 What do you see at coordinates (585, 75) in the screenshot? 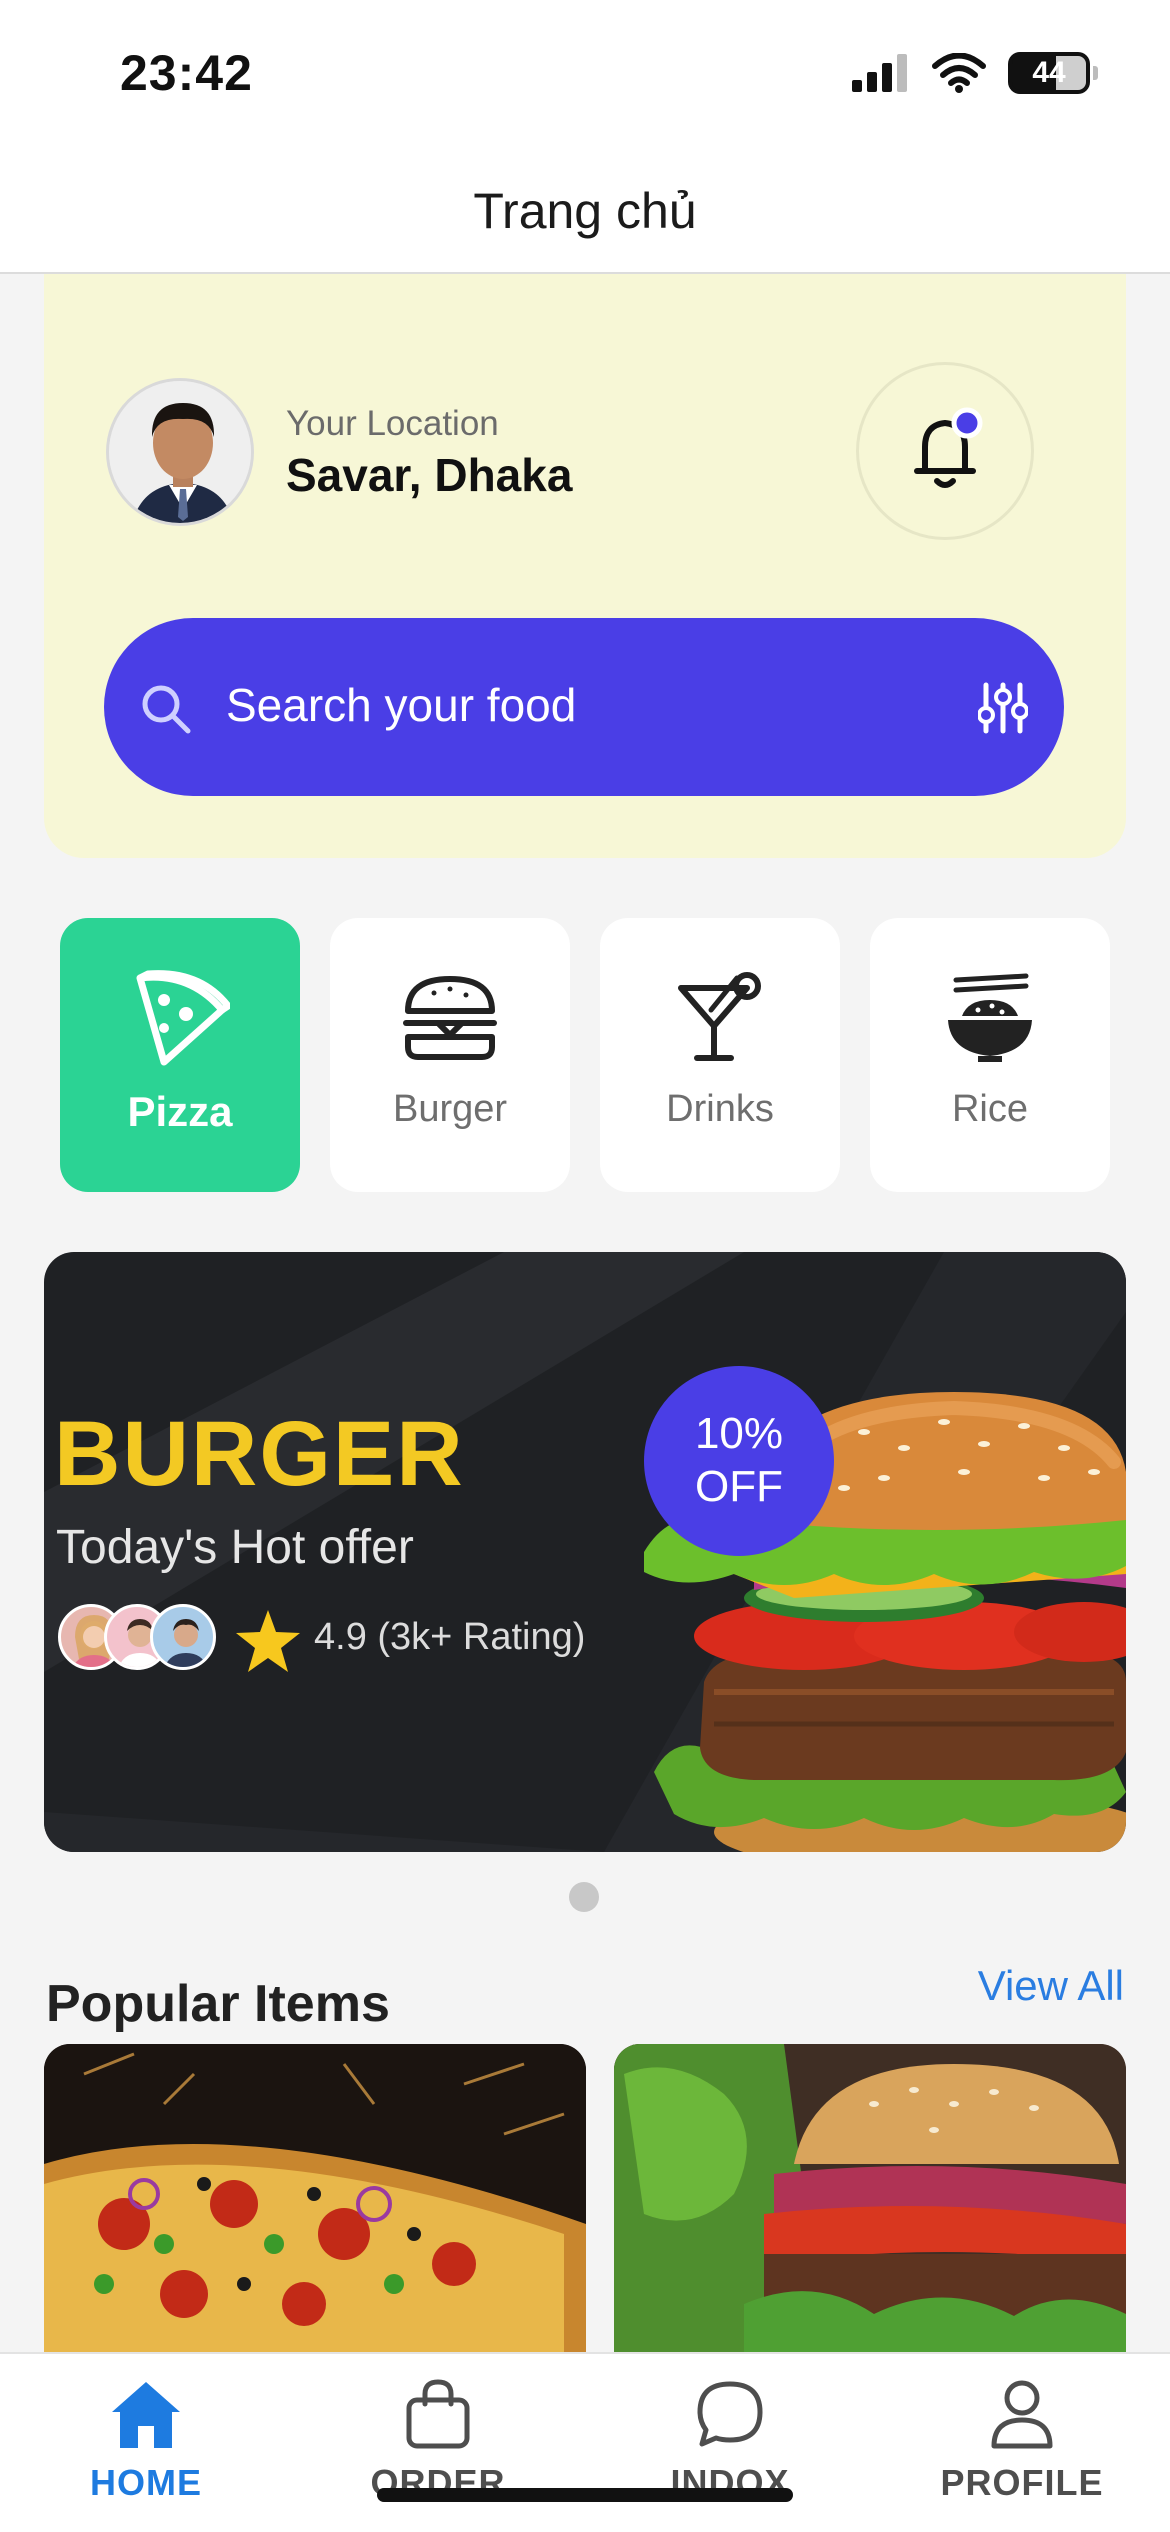
I see `status-bar: 23:42 44` at bounding box center [585, 75].